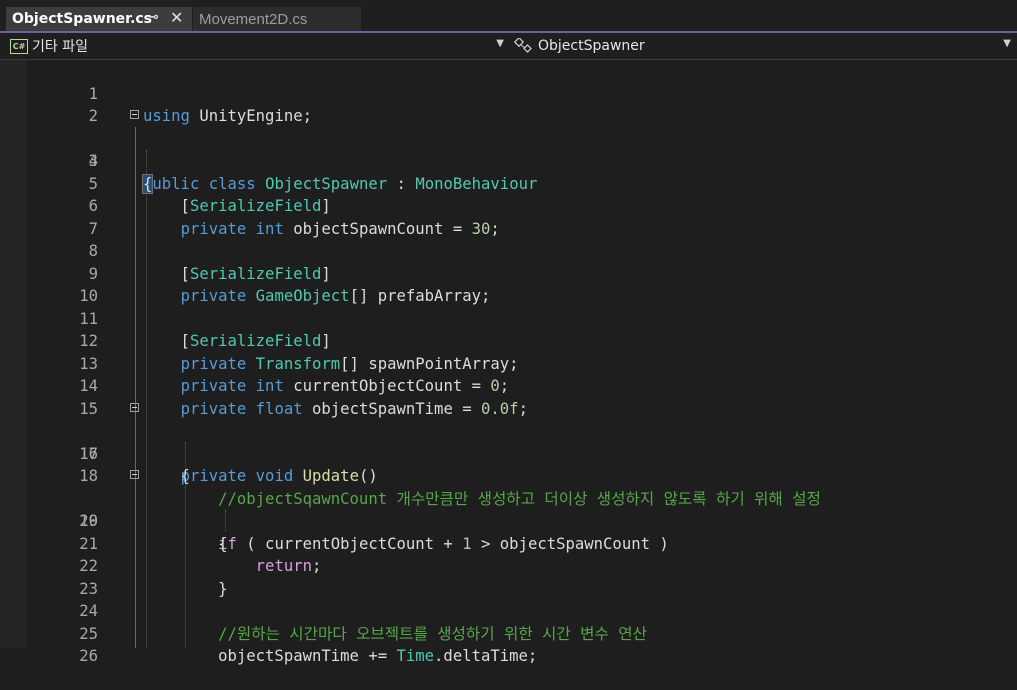 The height and width of the screenshot is (690, 1017). I want to click on code-line: 14 private float objectSpawnTime = 0.0f;, so click(508, 385).